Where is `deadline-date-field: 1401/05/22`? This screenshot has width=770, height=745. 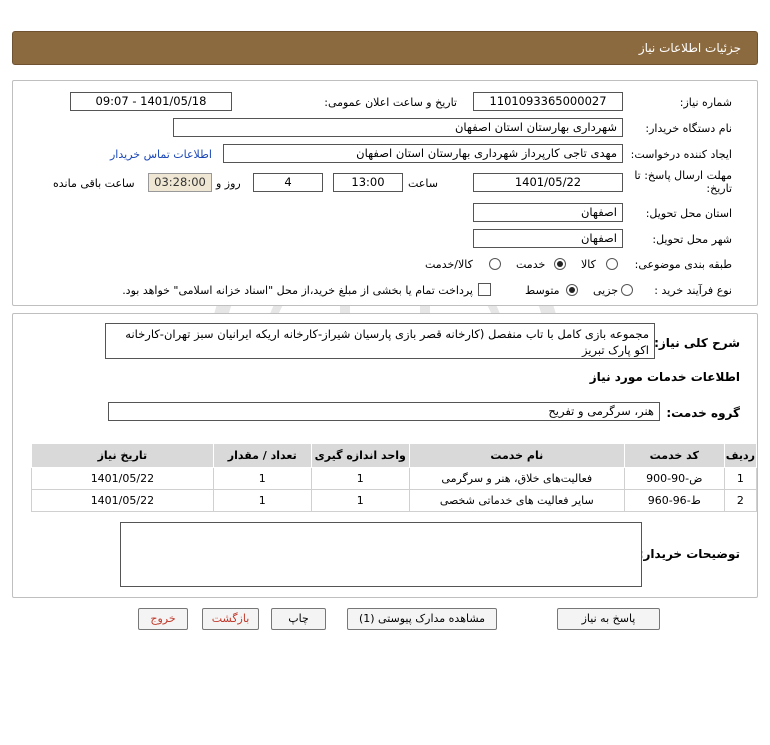 deadline-date-field: 1401/05/22 is located at coordinates (548, 182).